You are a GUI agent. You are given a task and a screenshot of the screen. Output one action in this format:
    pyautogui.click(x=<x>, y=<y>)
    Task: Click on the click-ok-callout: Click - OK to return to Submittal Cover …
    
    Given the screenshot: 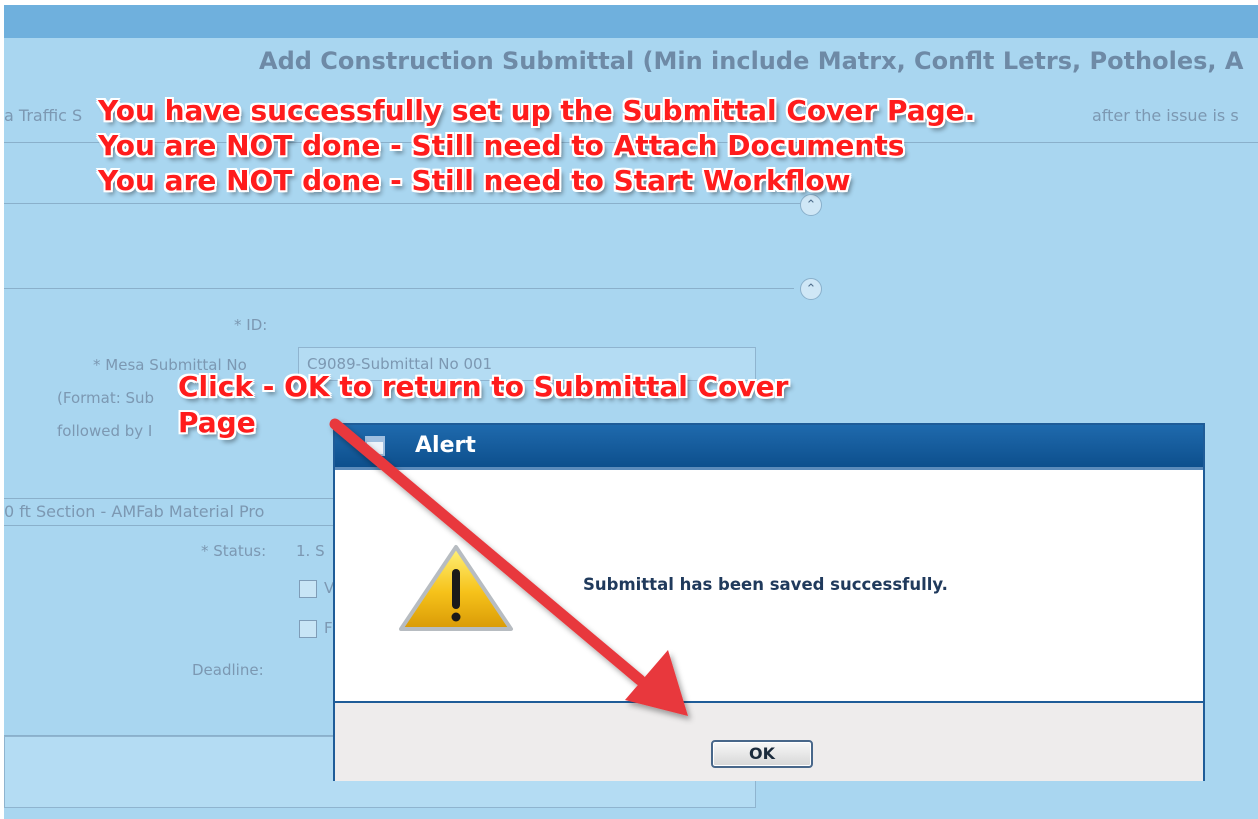 What is the action you would take?
    pyautogui.click(x=483, y=405)
    